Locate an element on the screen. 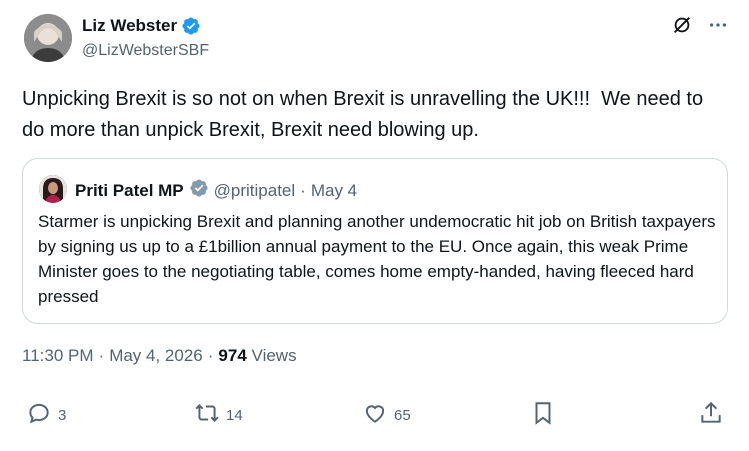 The width and height of the screenshot is (749, 451). author-name-row: Liz Webster is located at coordinates (141, 26).